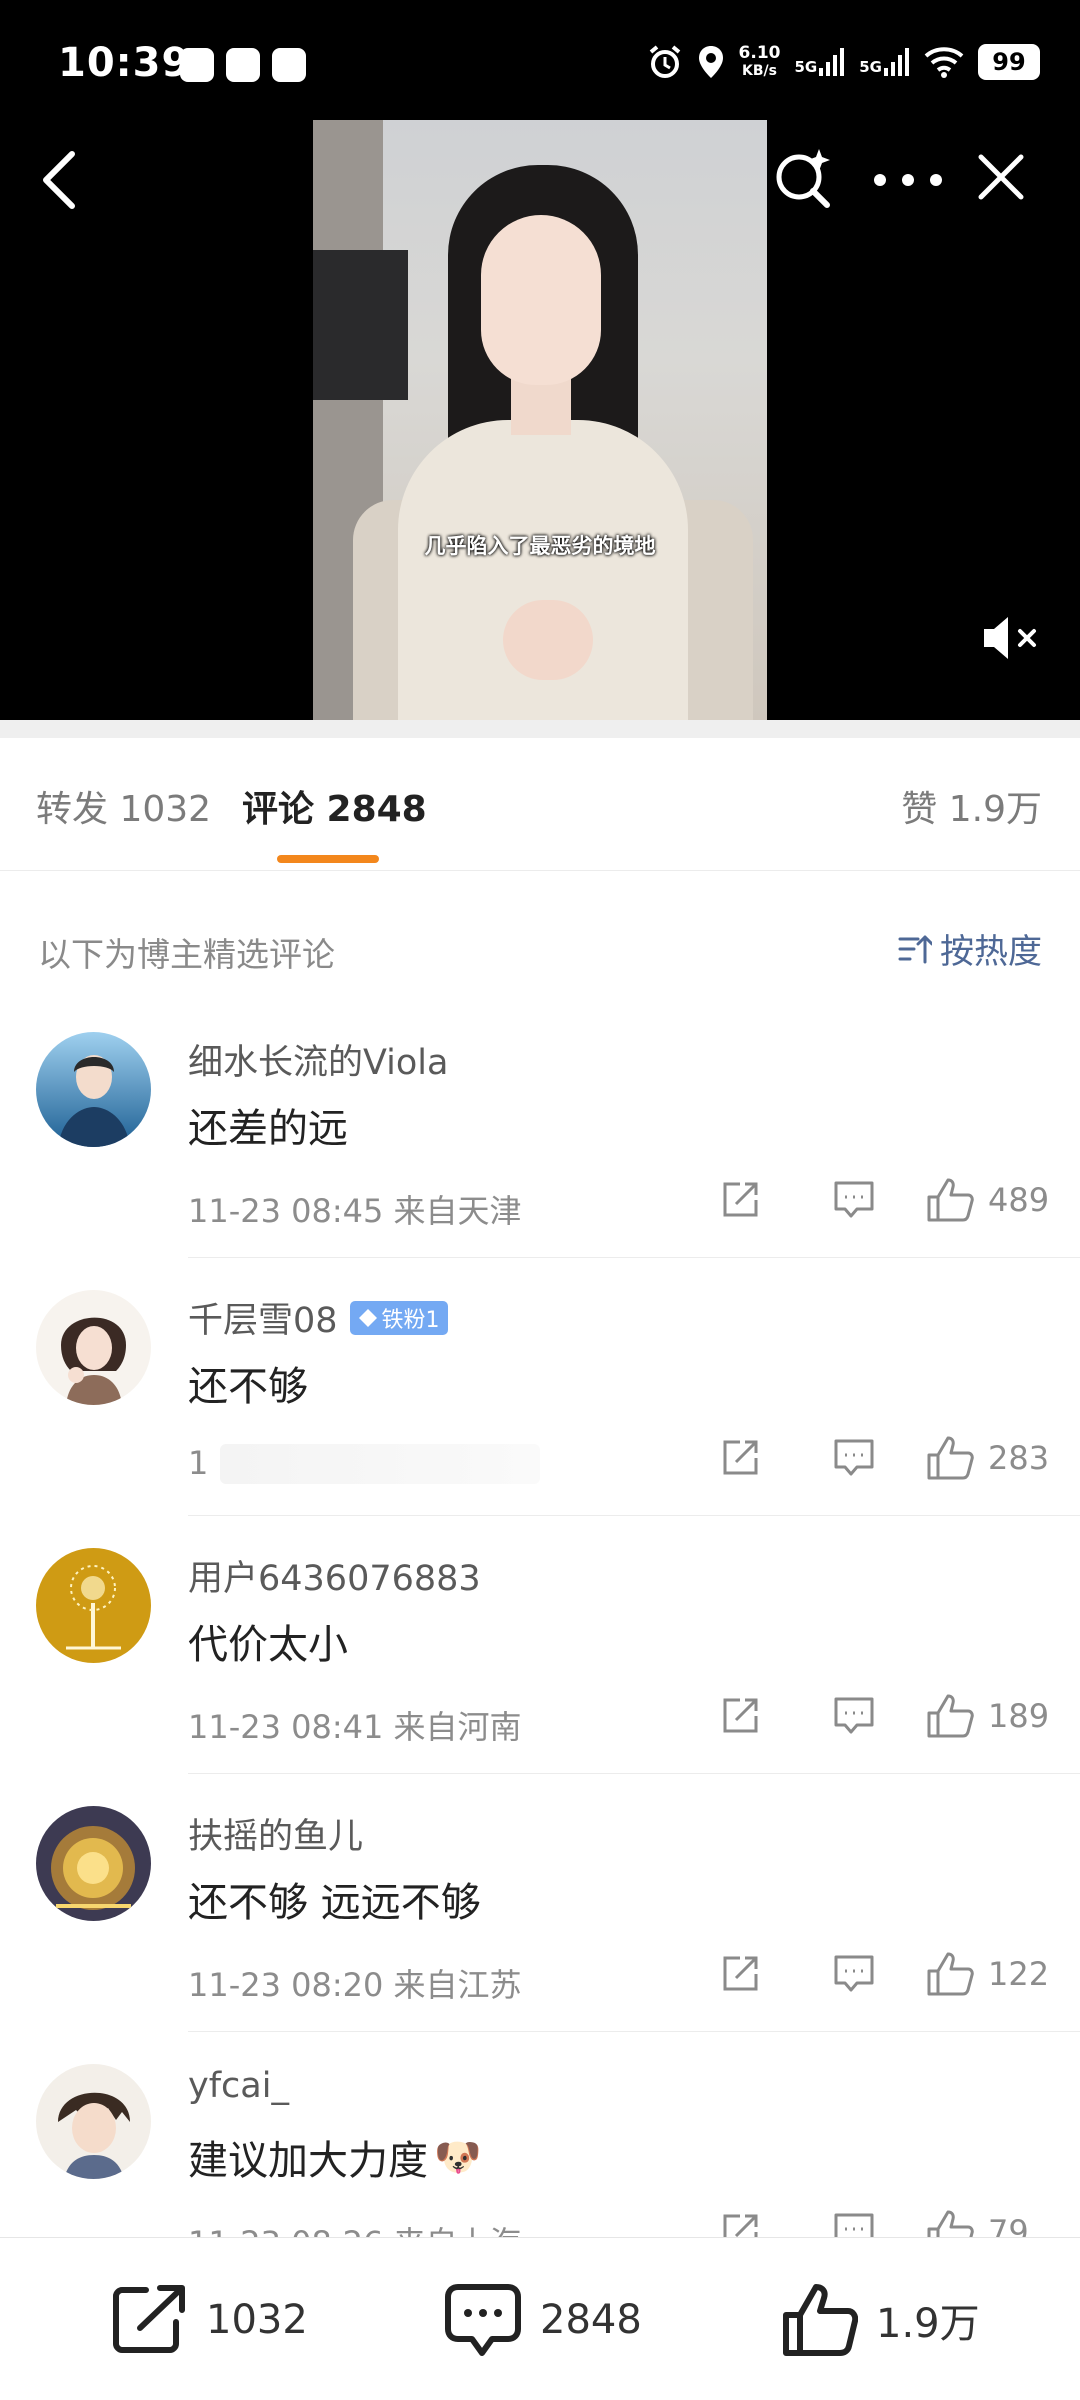  I want to click on ai-search-button, so click(804, 178).